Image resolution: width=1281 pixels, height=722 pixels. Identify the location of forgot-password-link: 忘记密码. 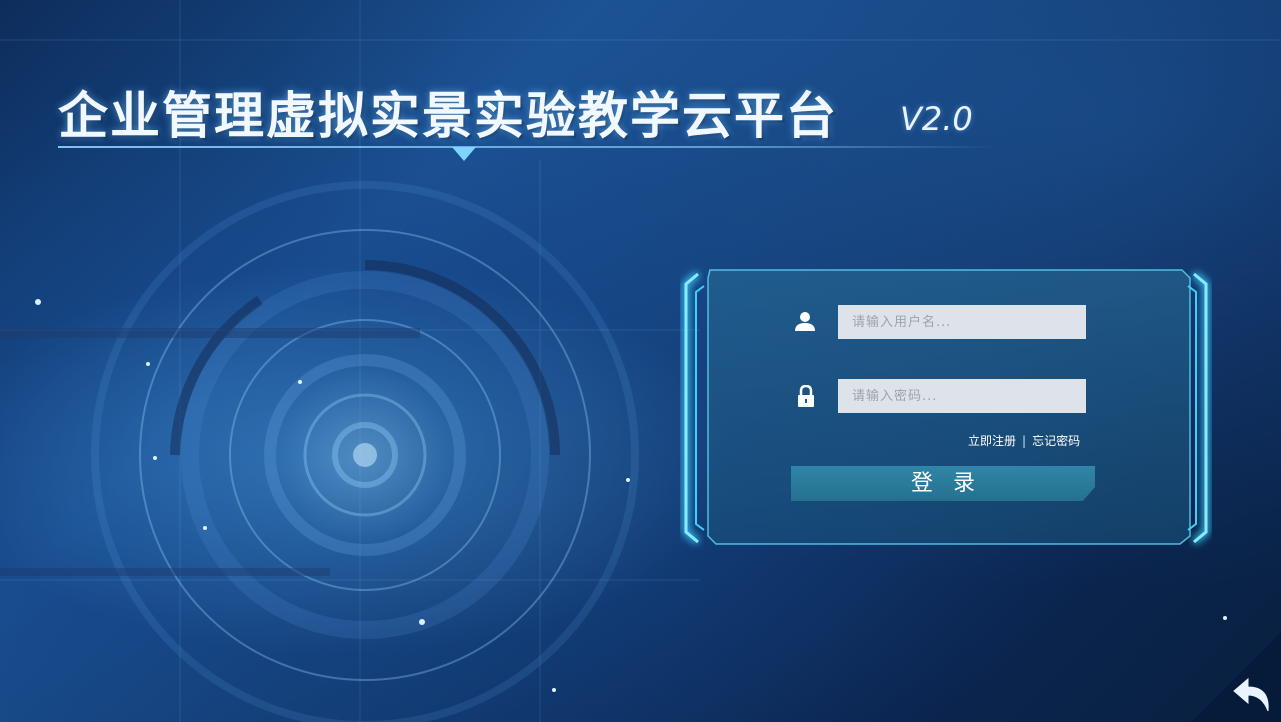
(1056, 441).